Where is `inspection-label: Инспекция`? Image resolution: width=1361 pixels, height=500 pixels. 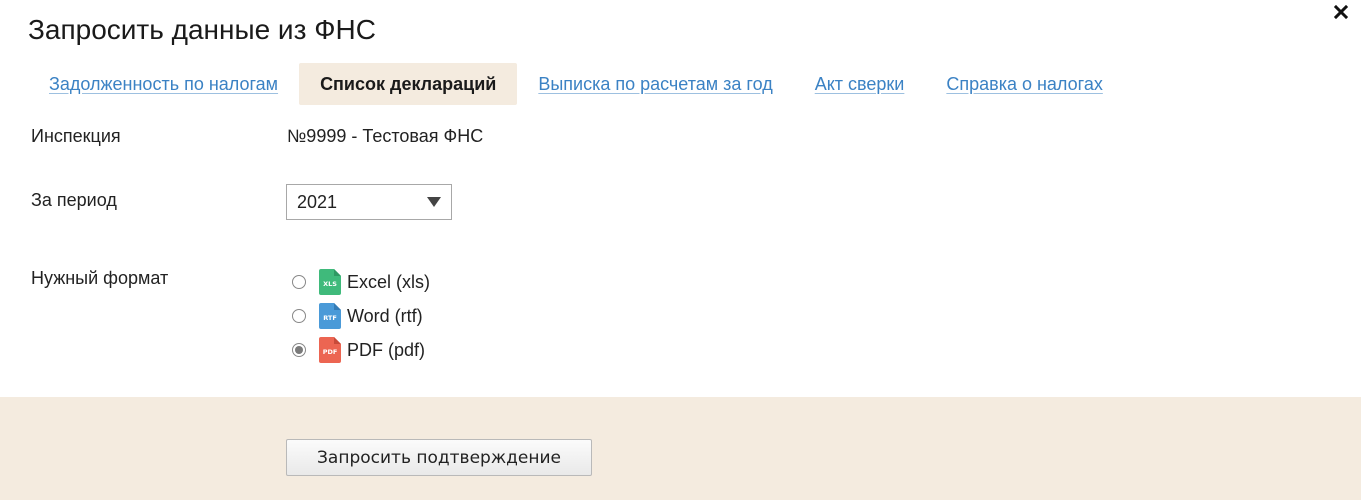 inspection-label: Инспекция is located at coordinates (76, 136).